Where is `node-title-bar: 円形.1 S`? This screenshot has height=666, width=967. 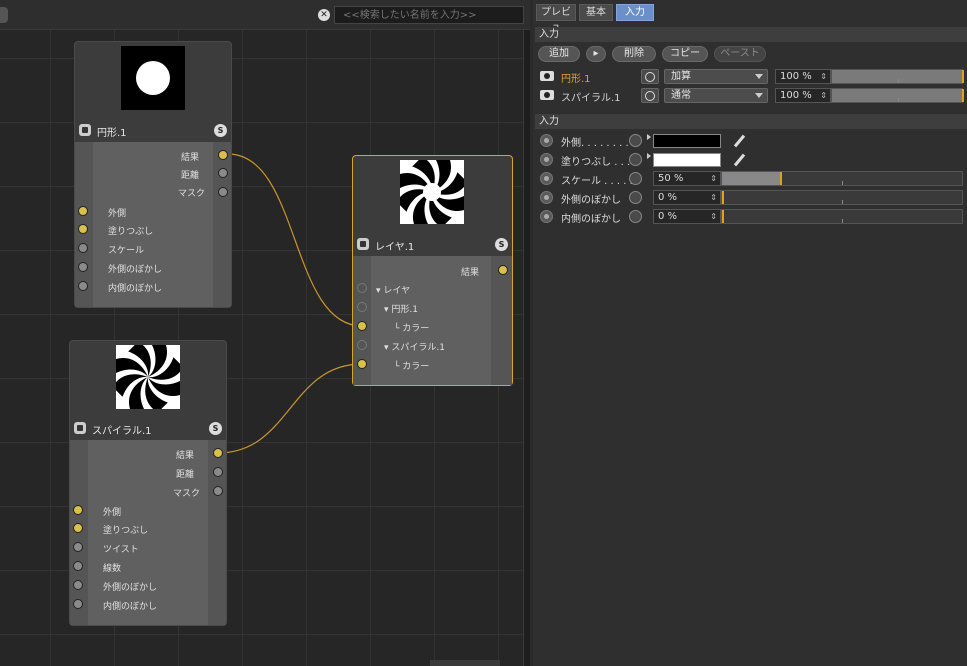
node-title-bar: 円形.1 S is located at coordinates (153, 131).